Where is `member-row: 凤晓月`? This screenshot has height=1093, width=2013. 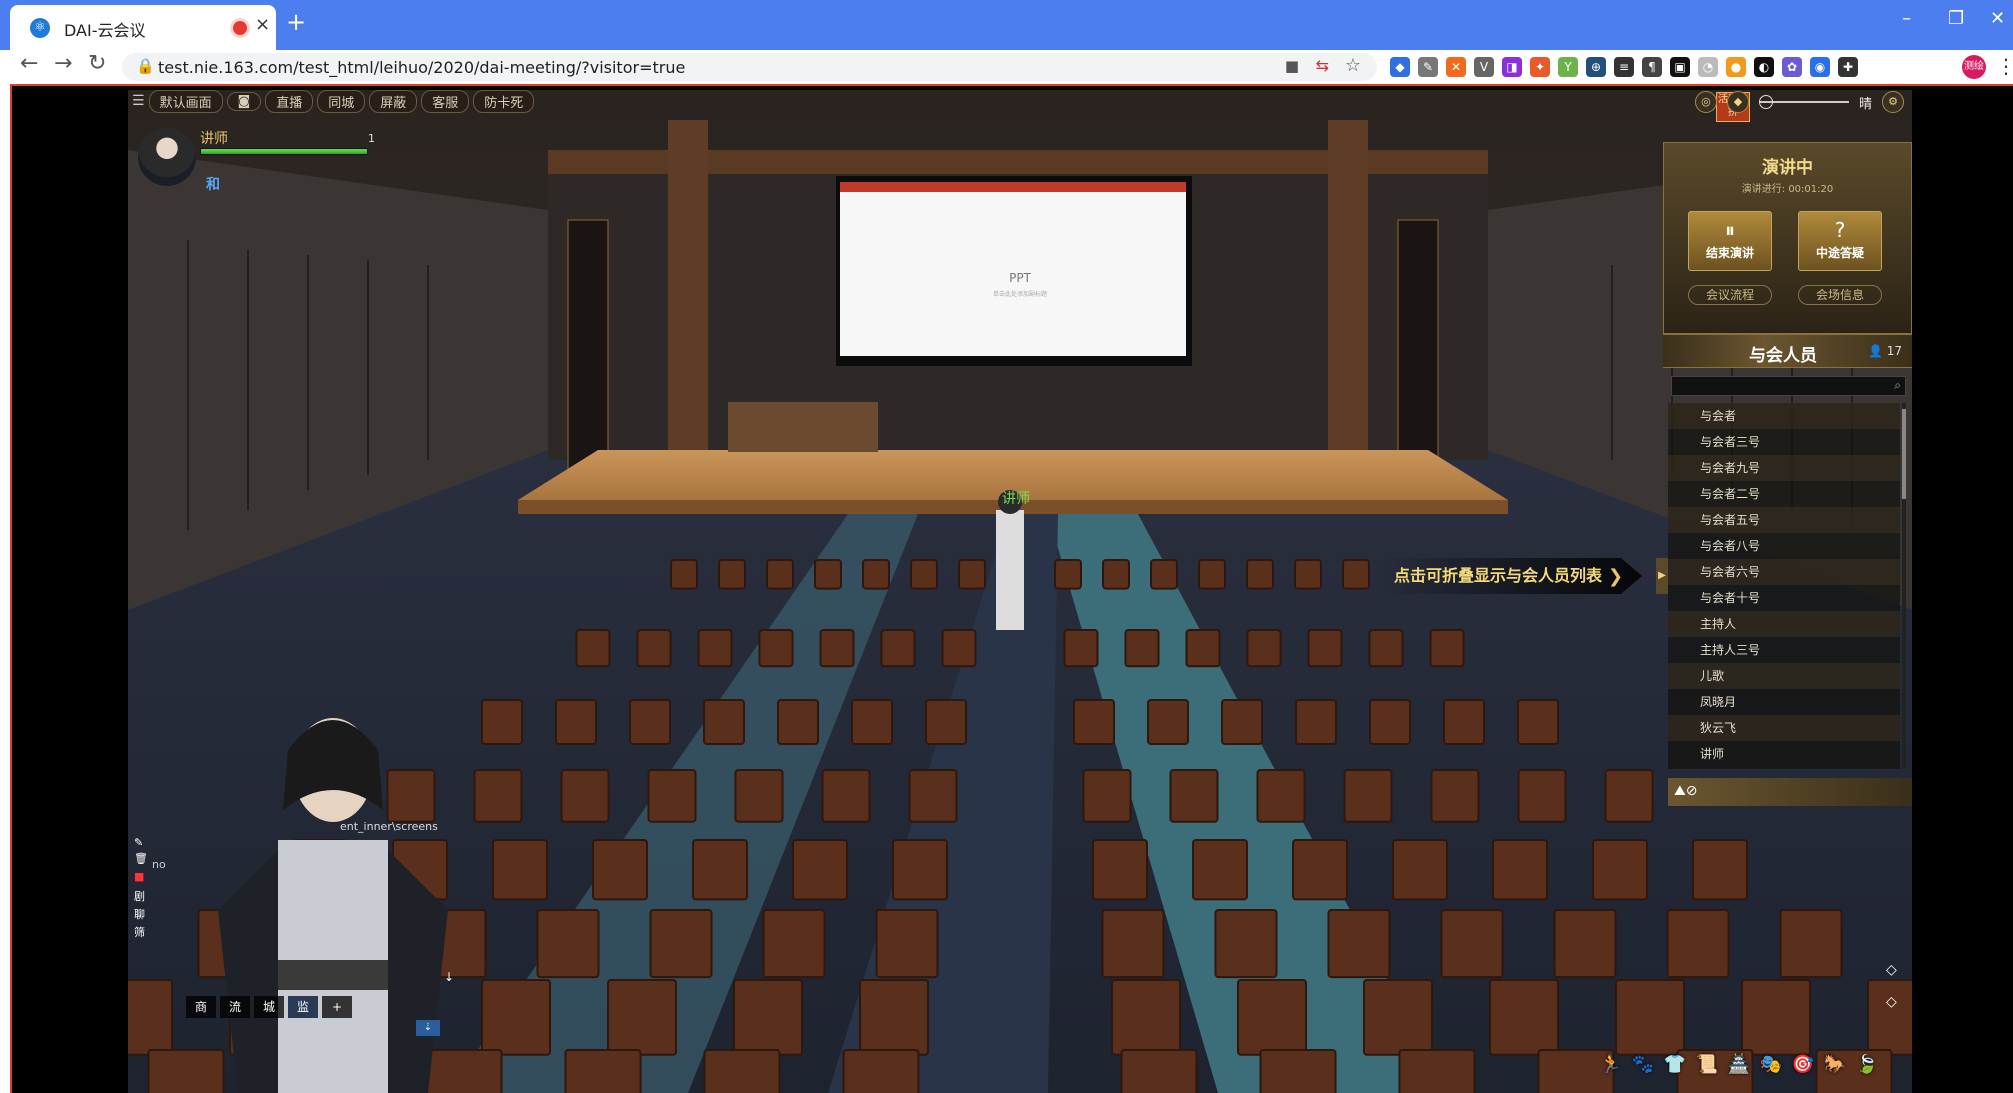 member-row: 凤晓月 is located at coordinates (1784, 702).